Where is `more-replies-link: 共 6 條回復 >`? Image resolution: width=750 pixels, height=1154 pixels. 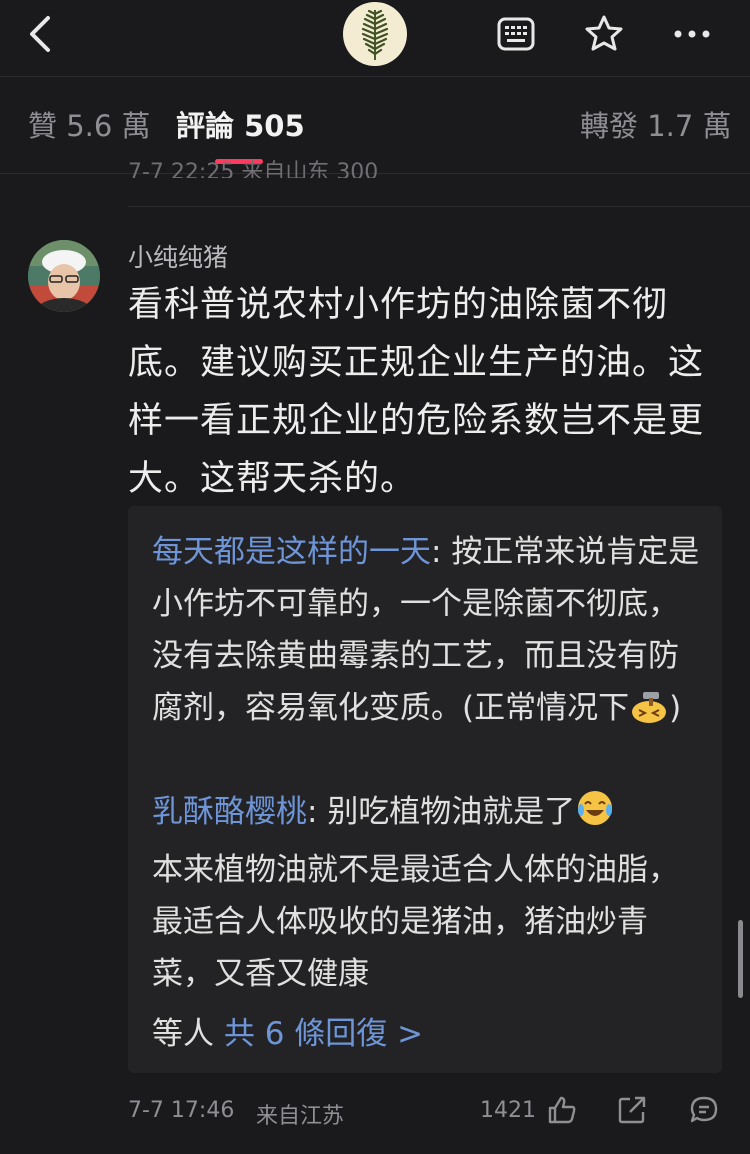 more-replies-link: 共 6 條回復 > is located at coordinates (323, 1034).